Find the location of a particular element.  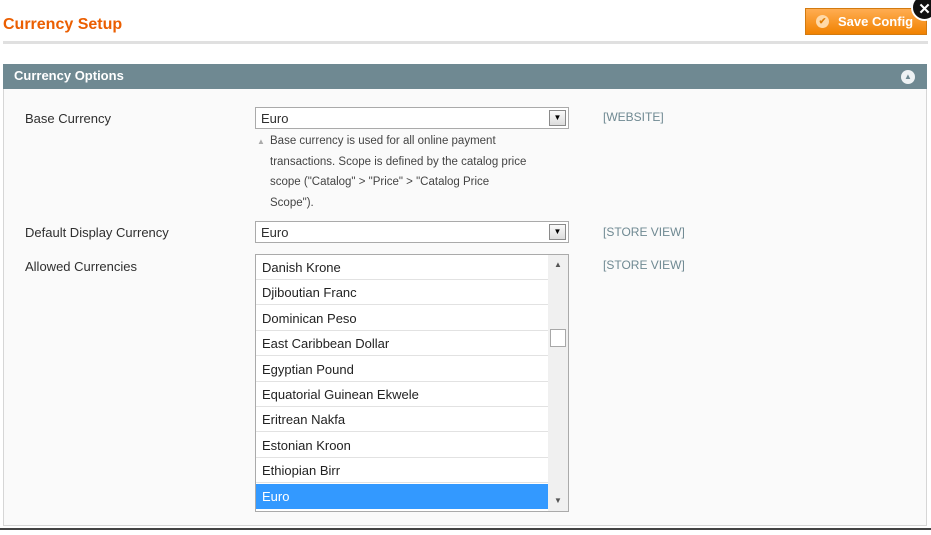

bottom-divider is located at coordinates (465, 531).